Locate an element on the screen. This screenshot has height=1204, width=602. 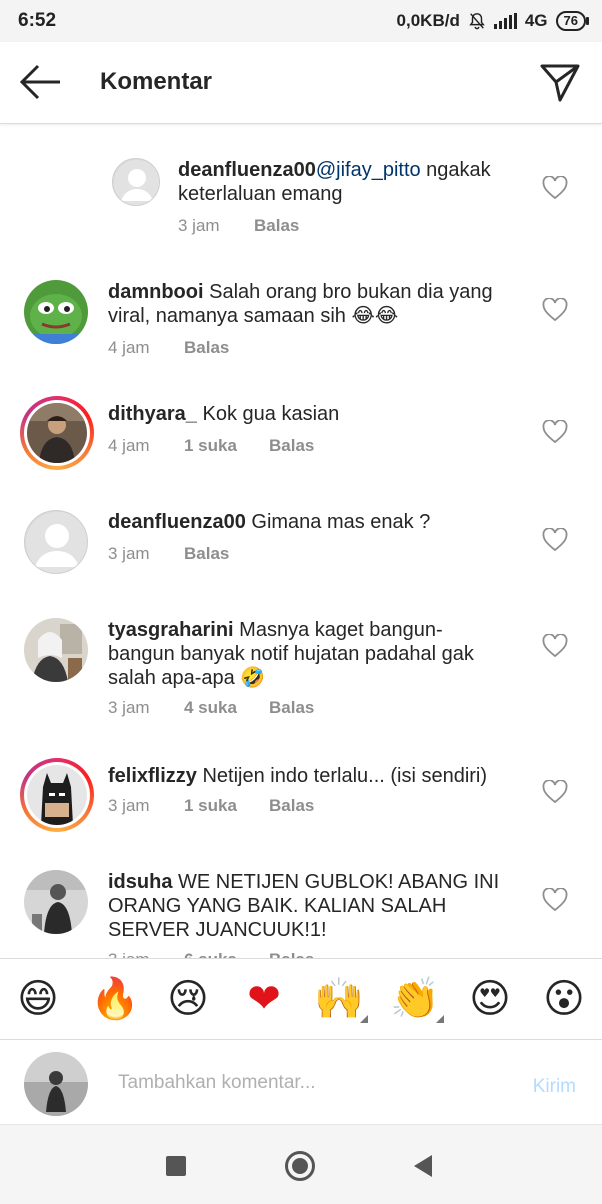
home-icon is located at coordinates (300, 1166).